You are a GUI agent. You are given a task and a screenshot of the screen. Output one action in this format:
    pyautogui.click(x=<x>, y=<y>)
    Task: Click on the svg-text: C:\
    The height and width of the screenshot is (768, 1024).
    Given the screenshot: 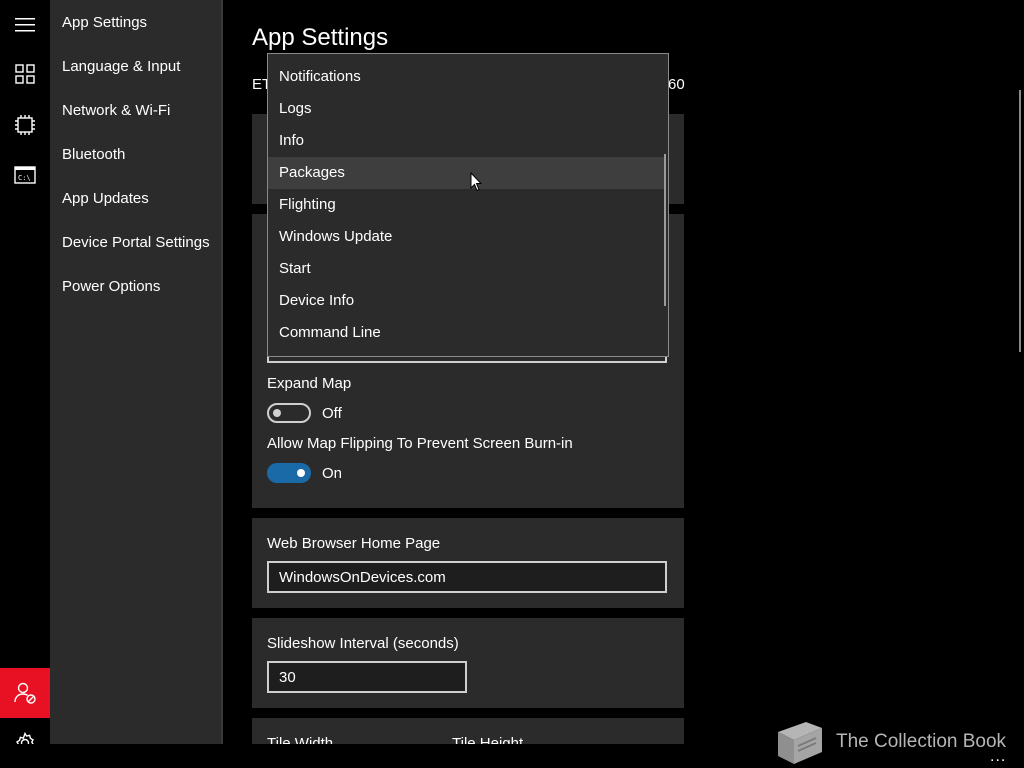 What is the action you would take?
    pyautogui.click(x=24, y=178)
    